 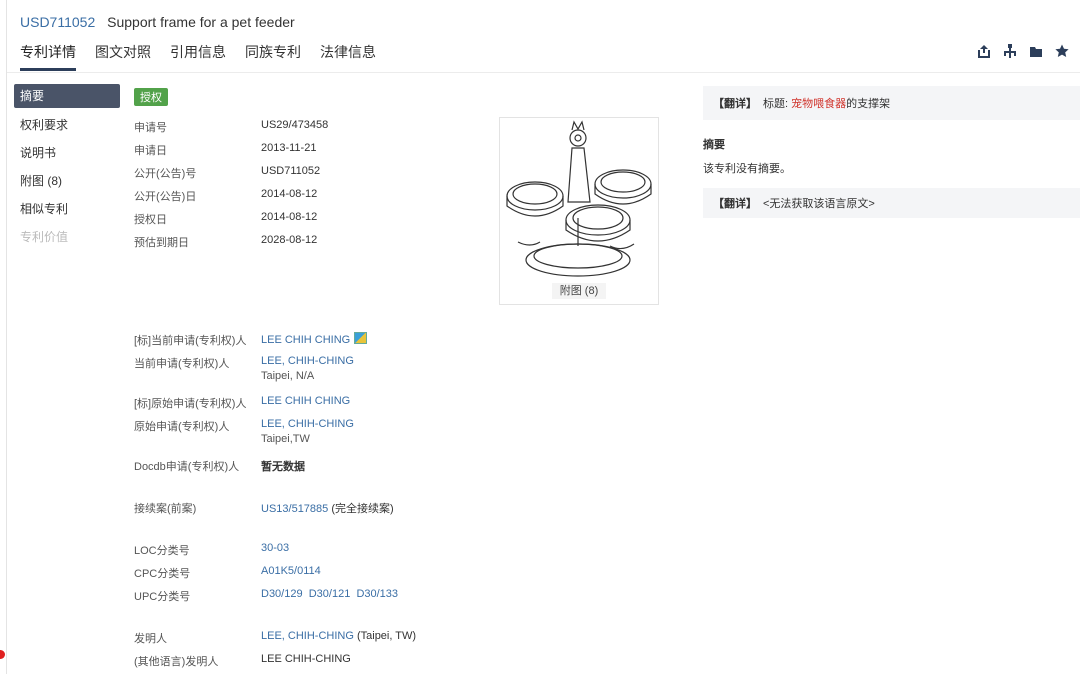 What do you see at coordinates (1062, 51) in the screenshot?
I see `star-icon` at bounding box center [1062, 51].